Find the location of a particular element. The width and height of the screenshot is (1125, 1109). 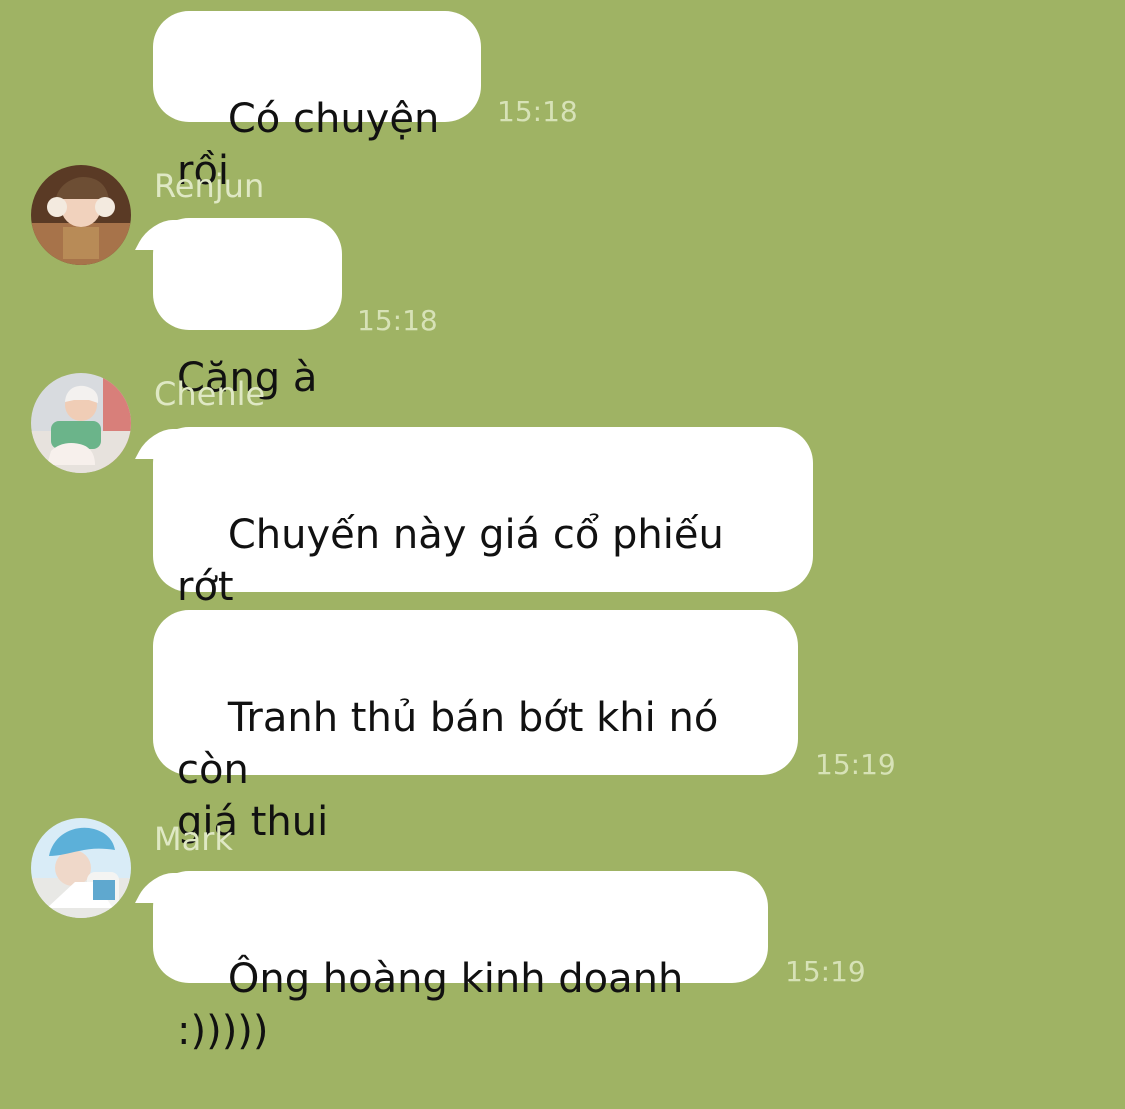

mark-avatar-icon is located at coordinates (81, 868).